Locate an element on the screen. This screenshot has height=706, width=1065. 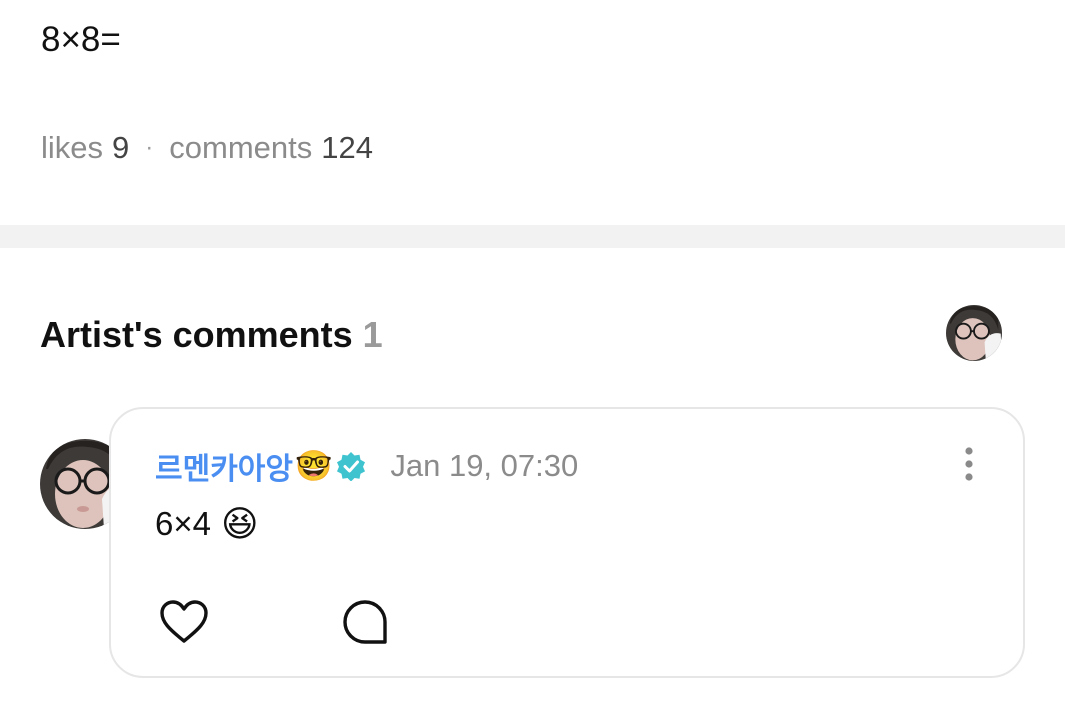
heart-icon is located at coordinates (184, 622).